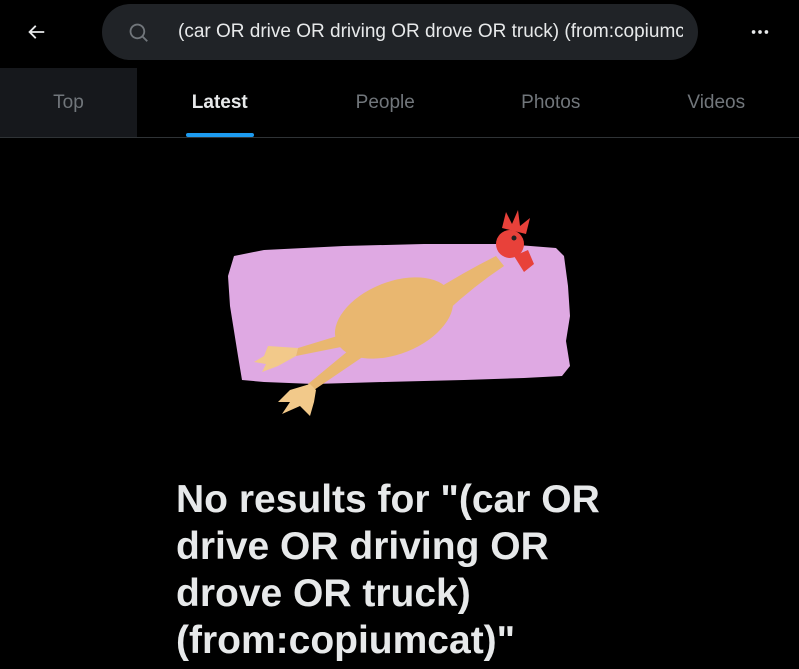  I want to click on search-box, so click(400, 32).